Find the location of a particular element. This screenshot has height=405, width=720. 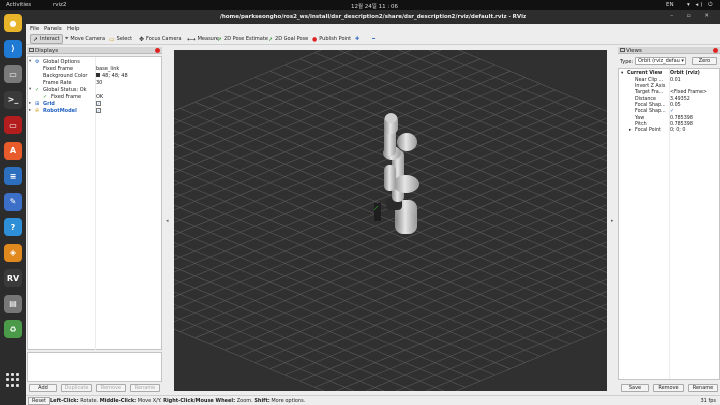

add-display-button: Add is located at coordinates (43, 388).